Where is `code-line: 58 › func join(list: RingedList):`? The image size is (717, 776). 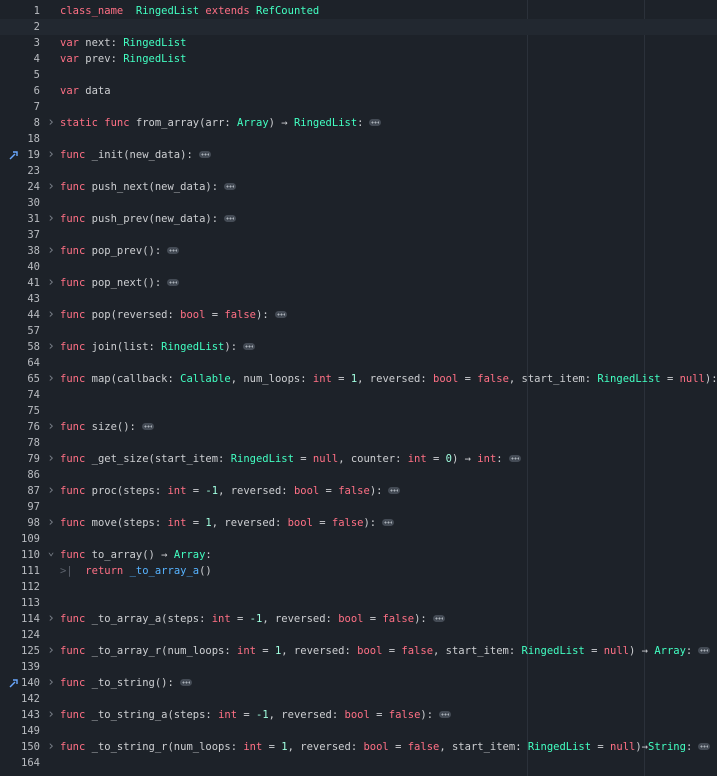
code-line: 58 › func join(list: RingedList): is located at coordinates (358, 347).